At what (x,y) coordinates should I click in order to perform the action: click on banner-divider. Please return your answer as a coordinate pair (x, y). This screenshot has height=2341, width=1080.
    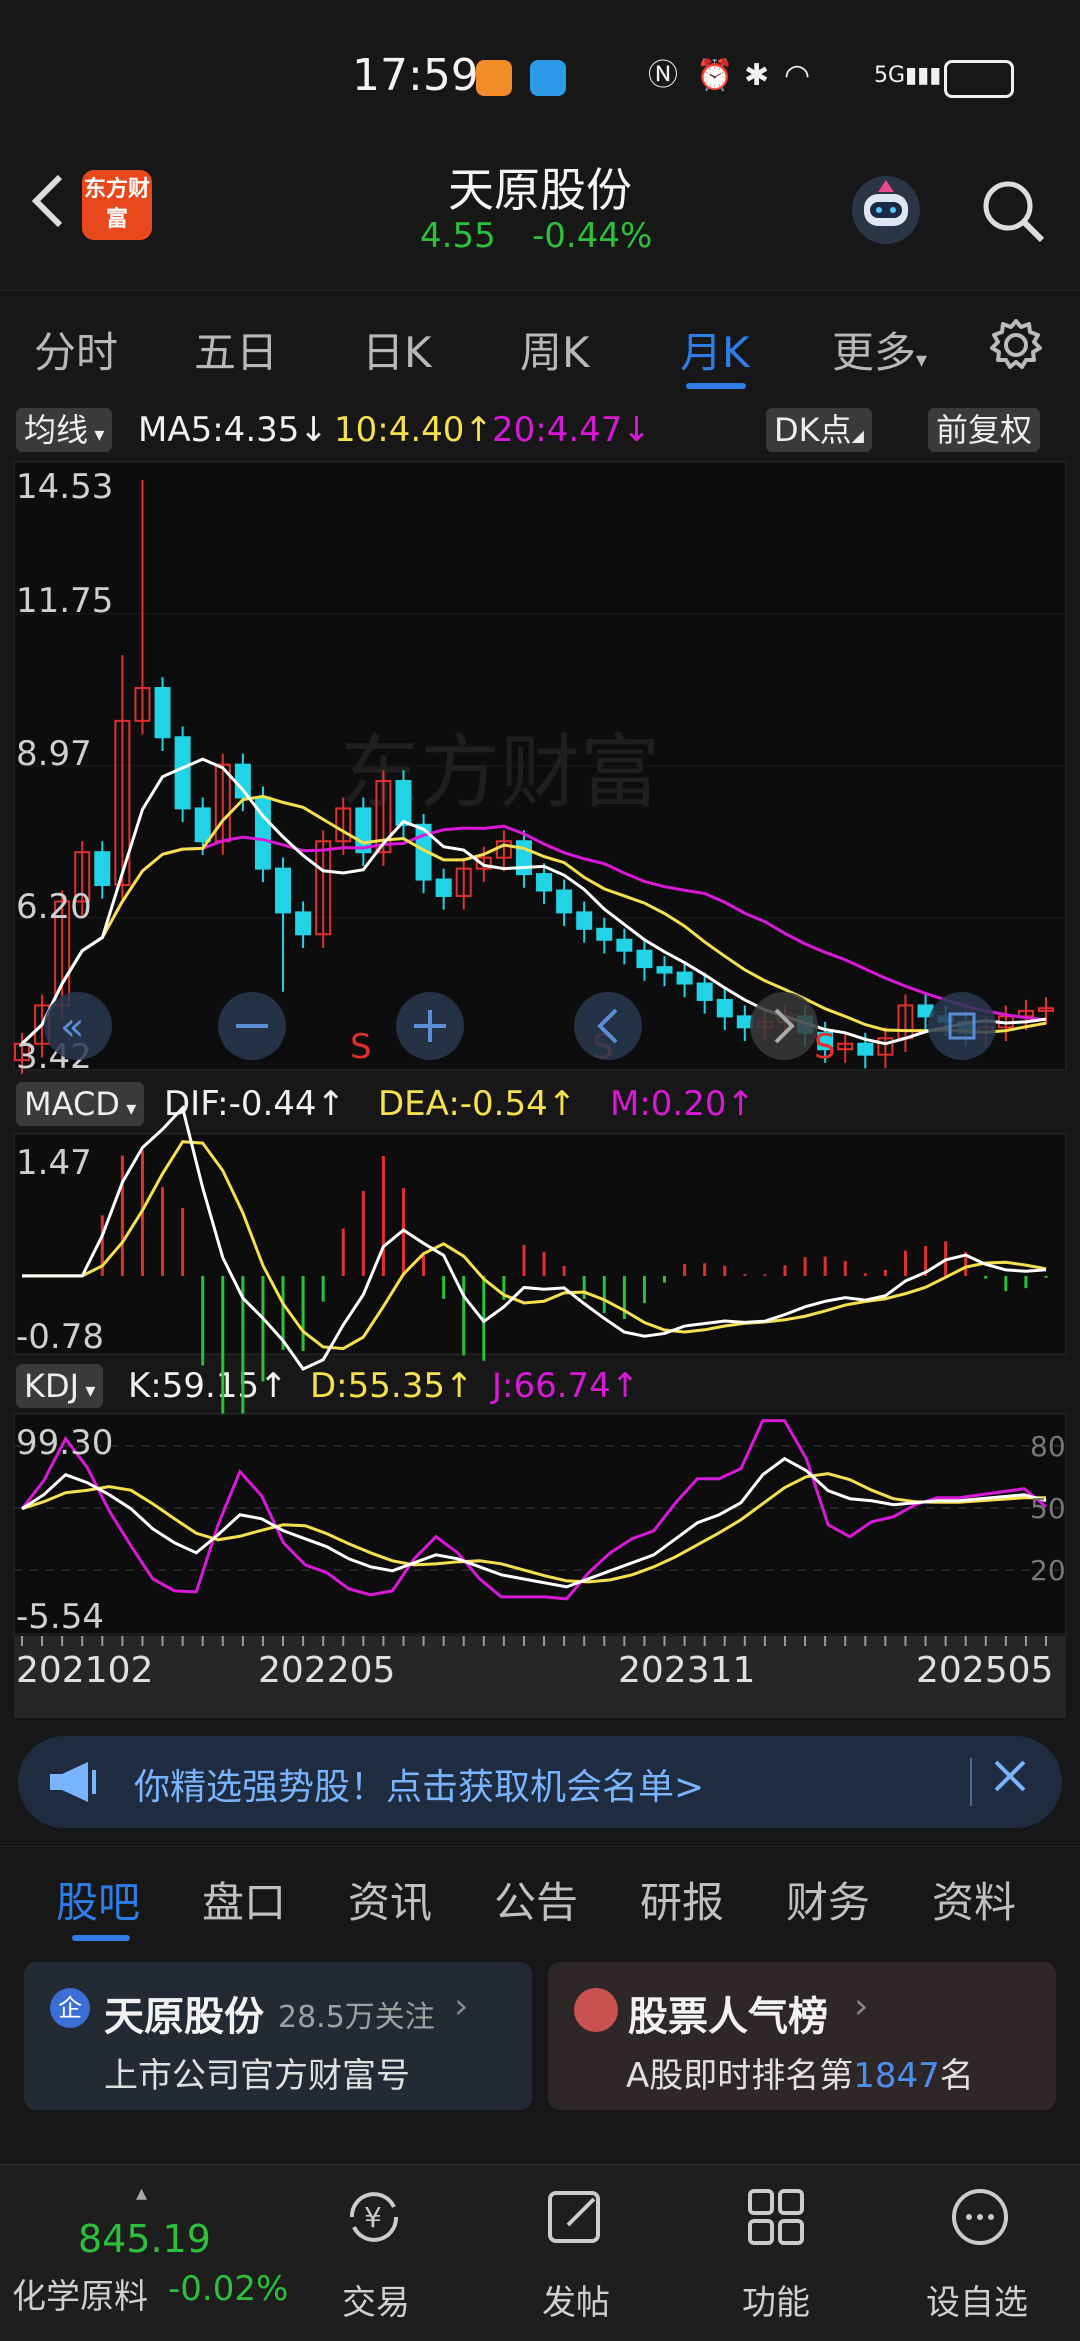
    Looking at the image, I should click on (971, 1782).